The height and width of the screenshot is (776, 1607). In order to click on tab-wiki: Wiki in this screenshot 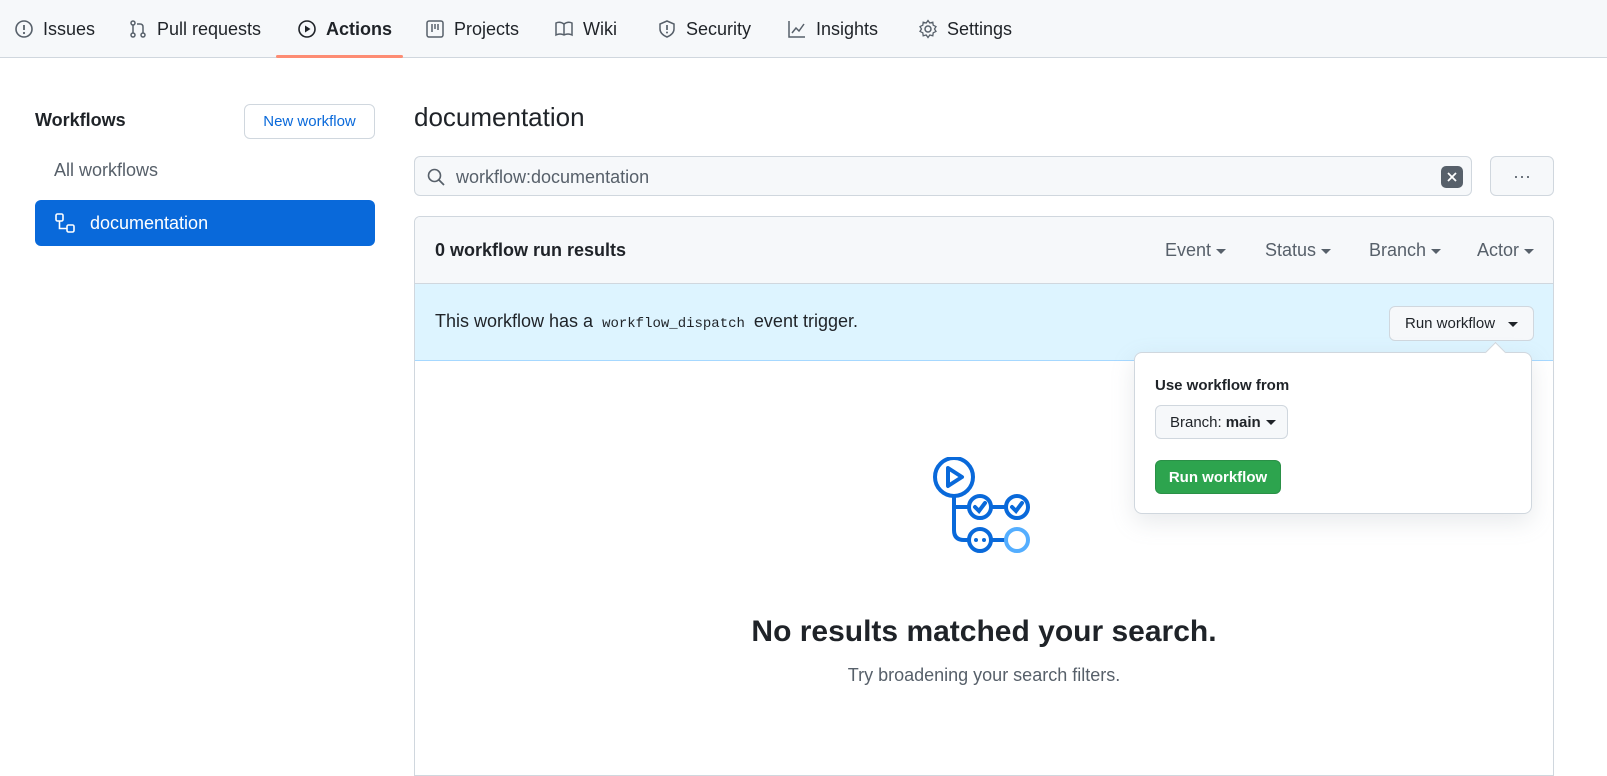, I will do `click(585, 29)`.